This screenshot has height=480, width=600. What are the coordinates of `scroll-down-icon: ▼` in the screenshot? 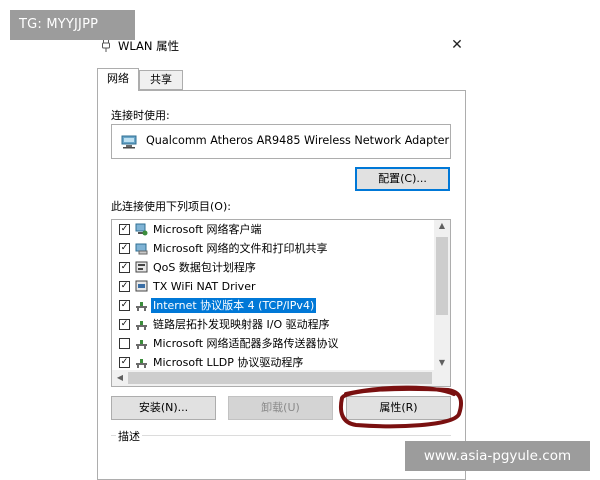 It's located at (442, 362).